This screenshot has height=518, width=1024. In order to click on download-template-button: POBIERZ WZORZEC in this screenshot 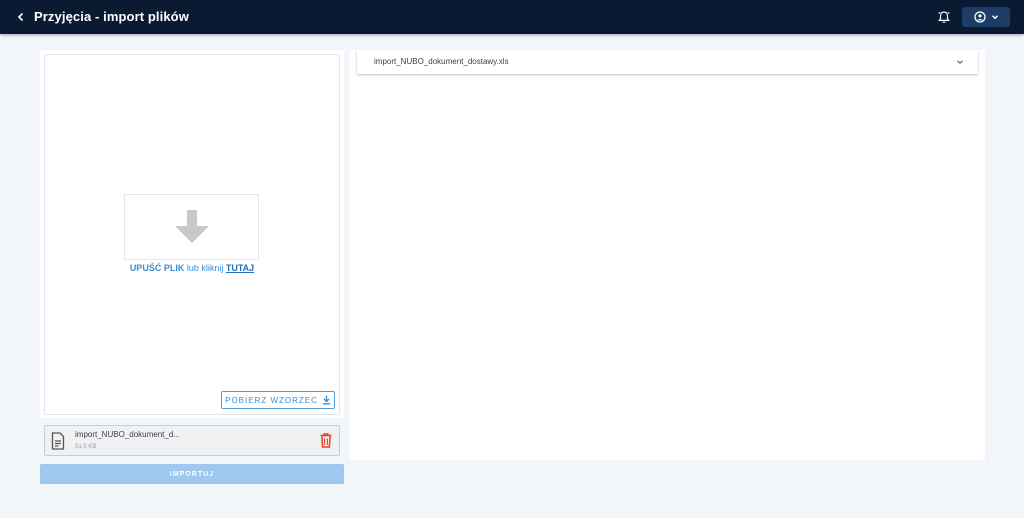, I will do `click(278, 400)`.